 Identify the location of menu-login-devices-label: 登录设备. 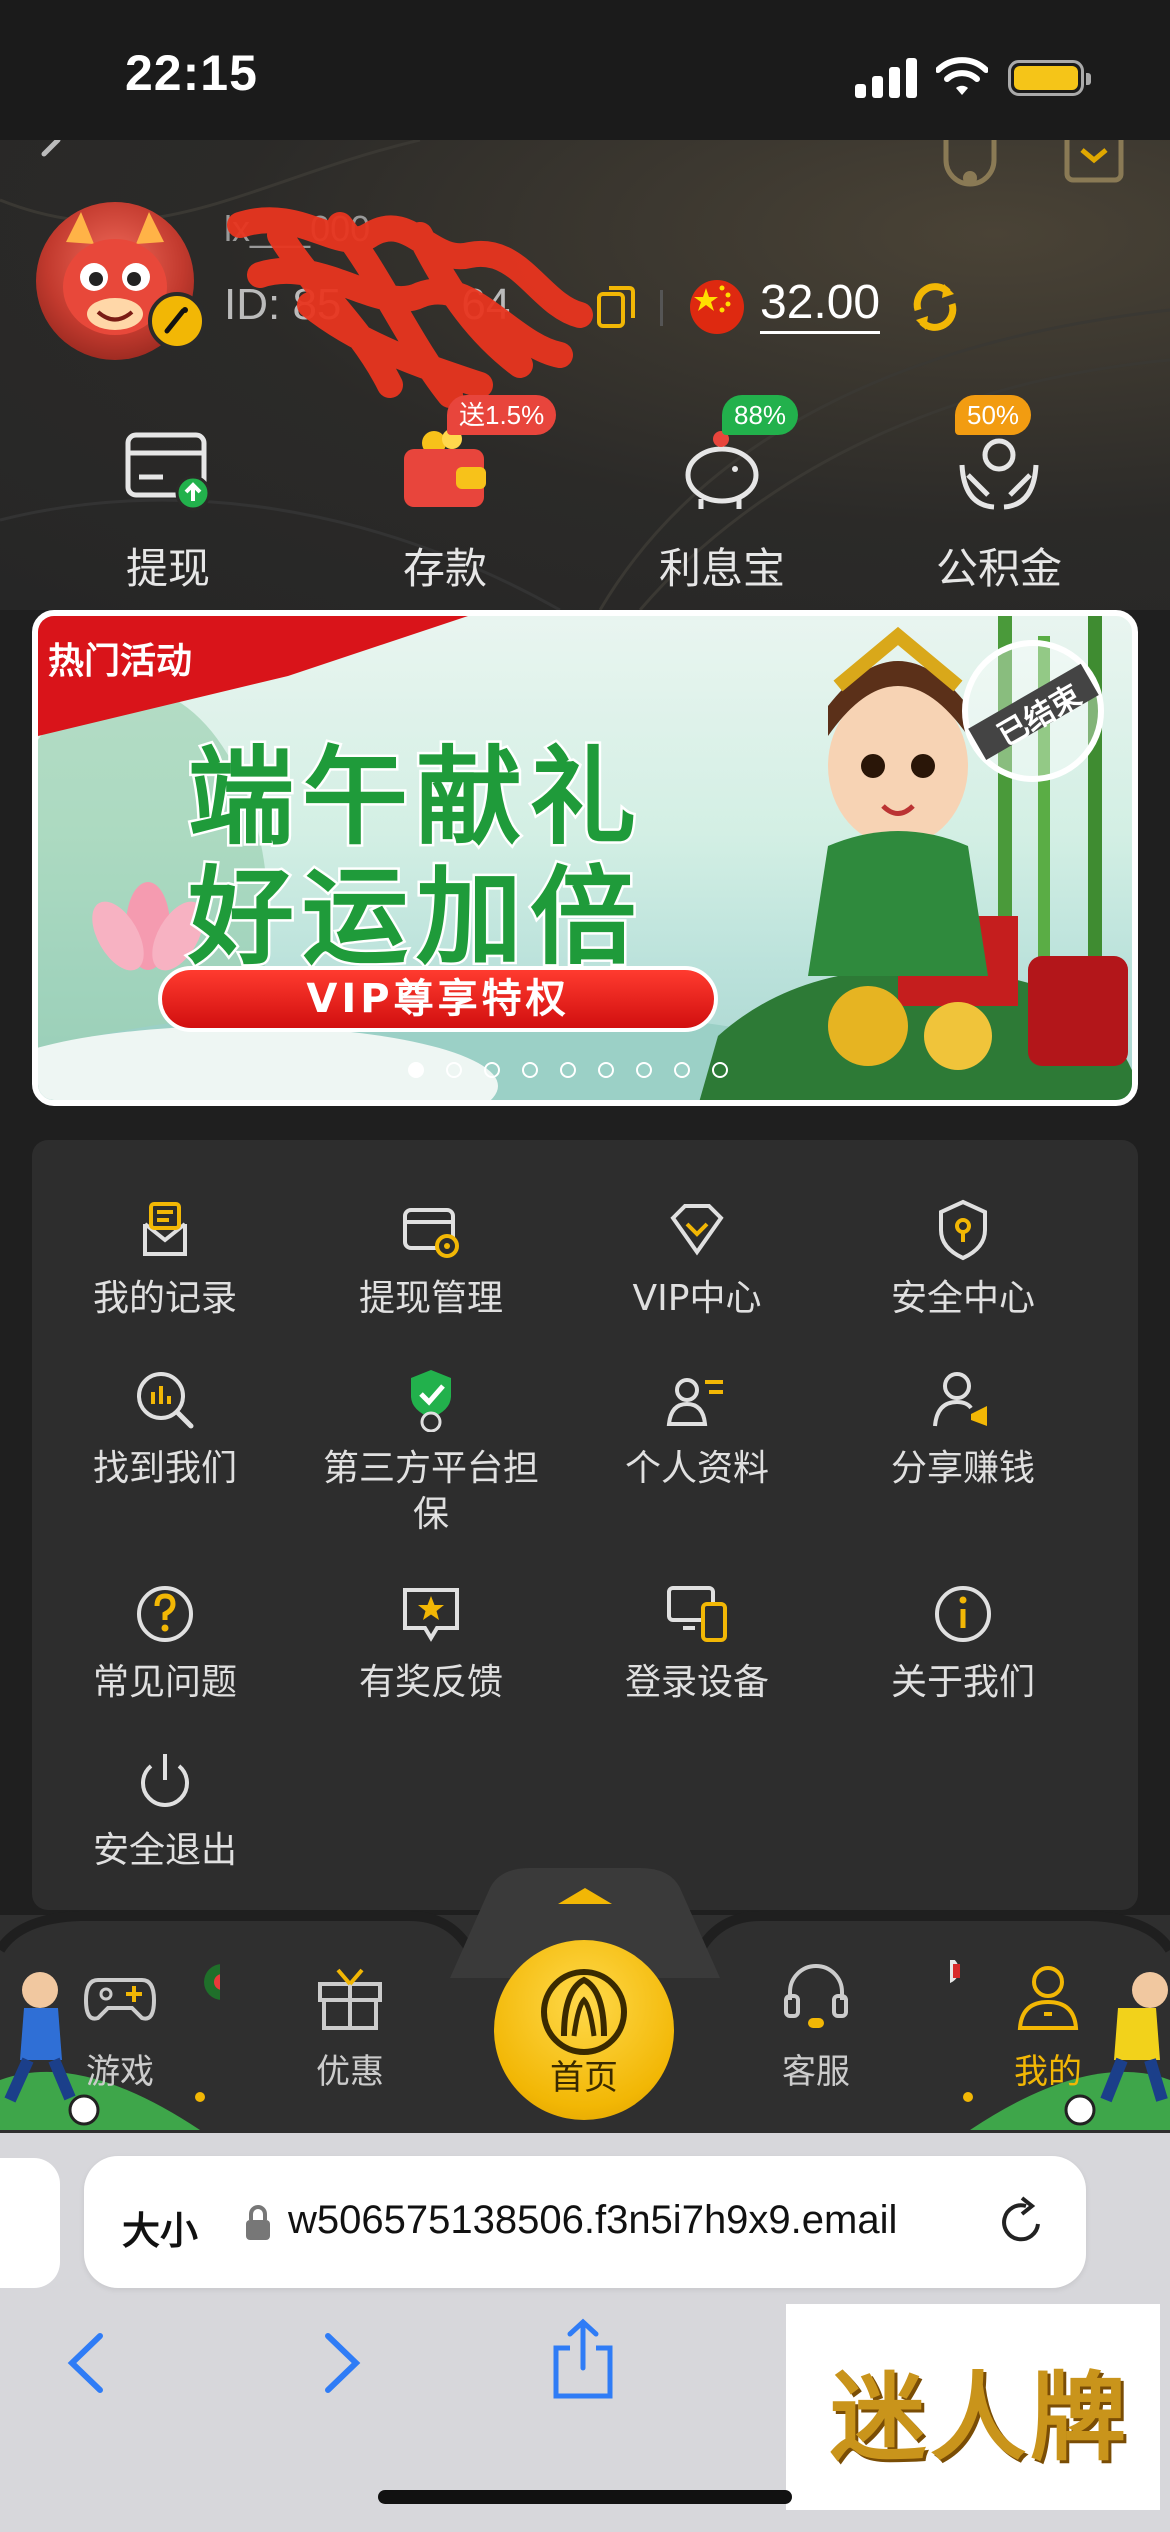
(696, 1682).